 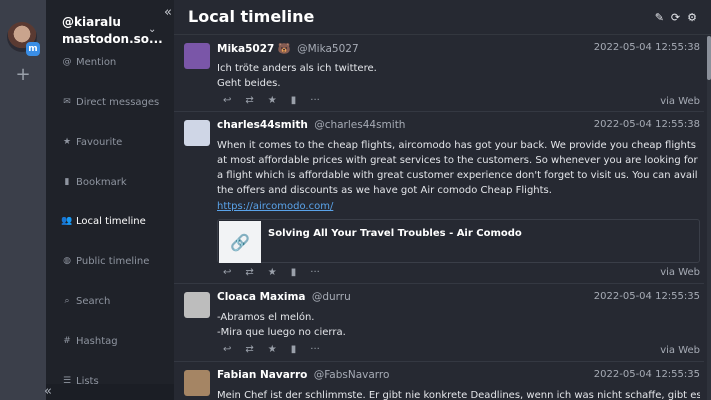 What do you see at coordinates (709, 58) in the screenshot?
I see `scrollbar-thumb` at bounding box center [709, 58].